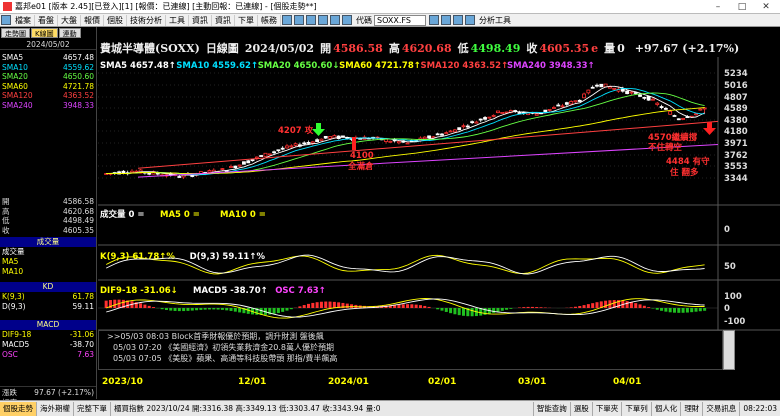  Describe the element at coordinates (78, 57) in the screenshot. I see `left-ma-value: 4657.48` at that location.